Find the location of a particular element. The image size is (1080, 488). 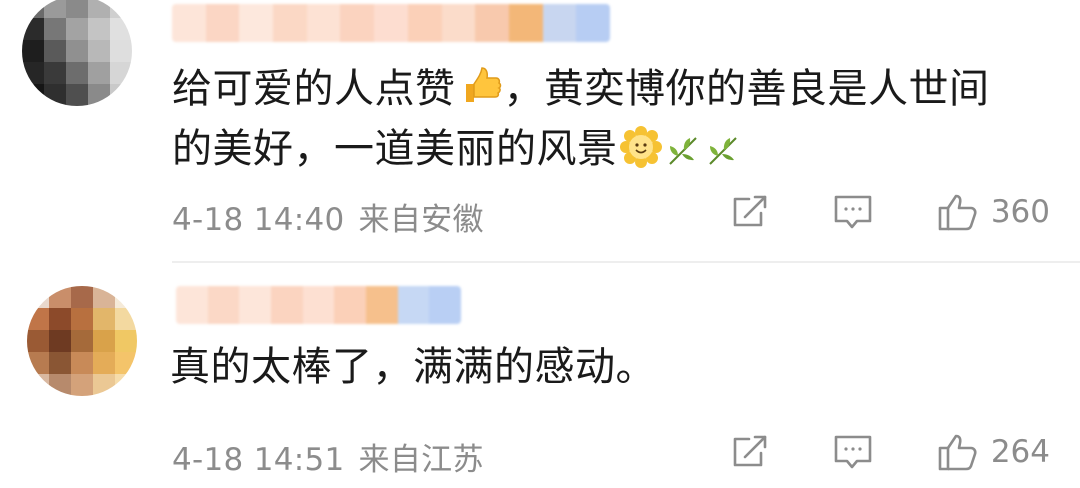

comment-location: 来自安徽 is located at coordinates (421, 220).